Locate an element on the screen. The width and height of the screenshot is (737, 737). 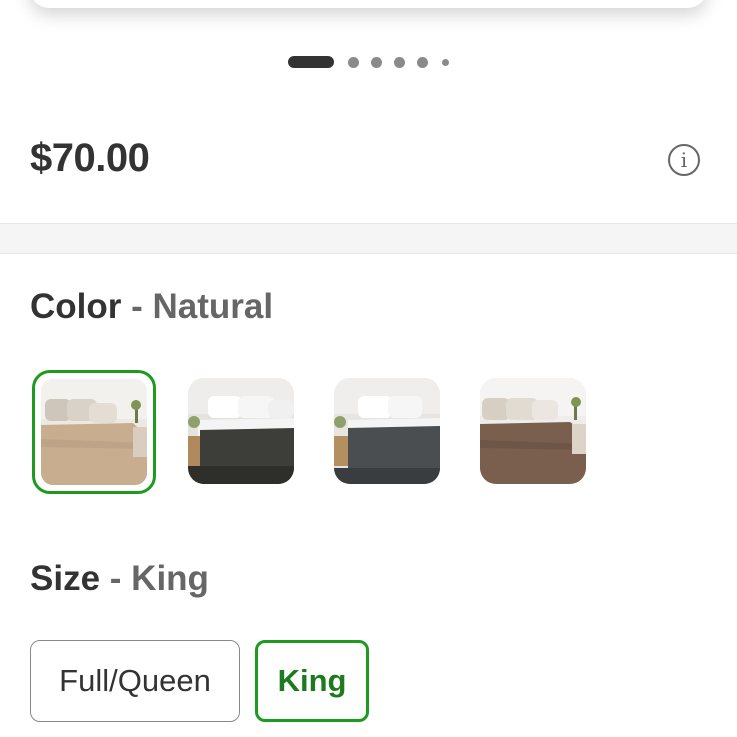
product-image-card is located at coordinates (368, 4).